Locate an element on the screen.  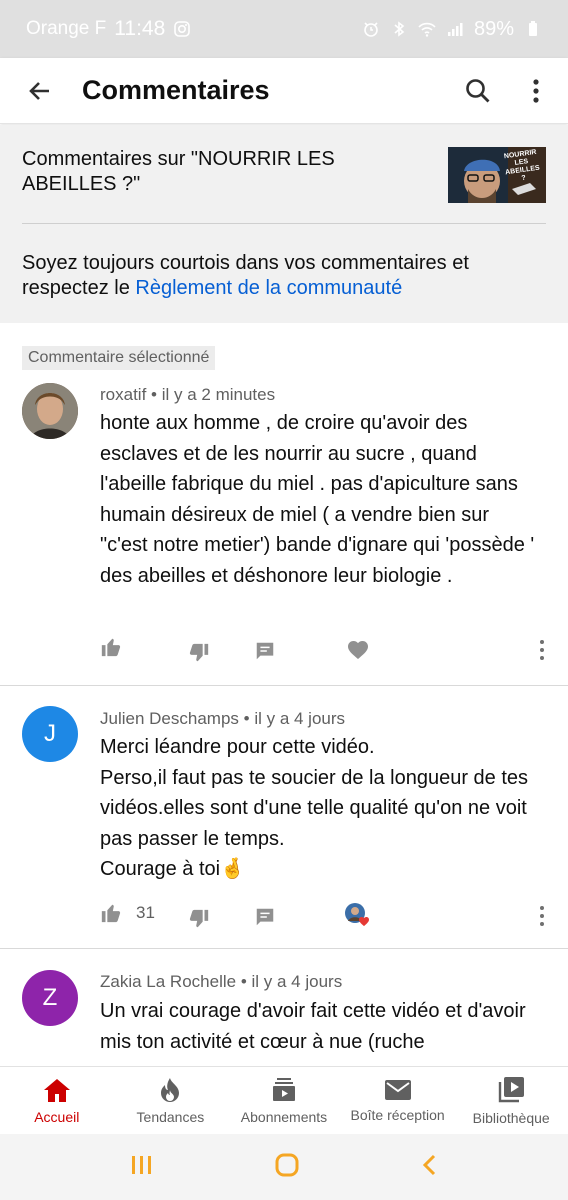
nav-subscriptions: Abonnements is located at coordinates (284, 1100).